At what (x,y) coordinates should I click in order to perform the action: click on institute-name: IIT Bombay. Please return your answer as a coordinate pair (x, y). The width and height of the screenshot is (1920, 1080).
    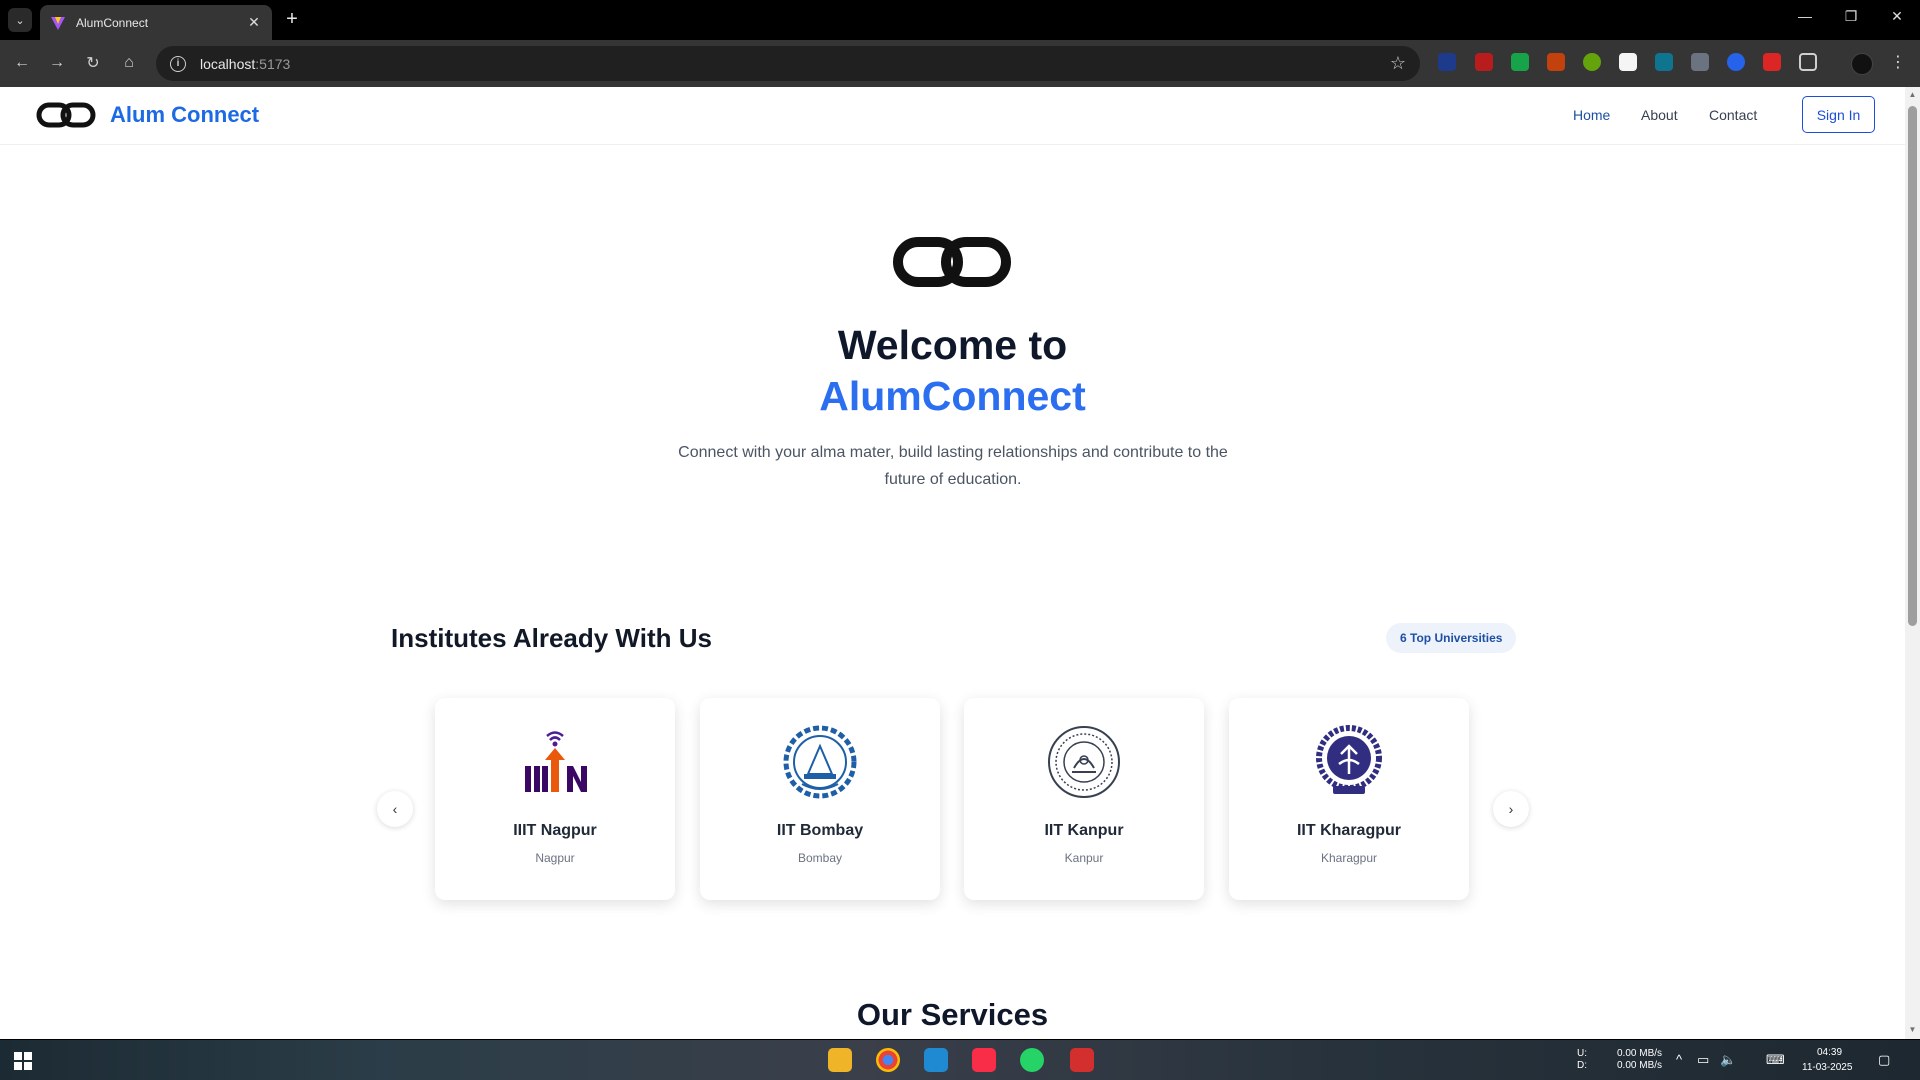
    Looking at the image, I should click on (820, 830).